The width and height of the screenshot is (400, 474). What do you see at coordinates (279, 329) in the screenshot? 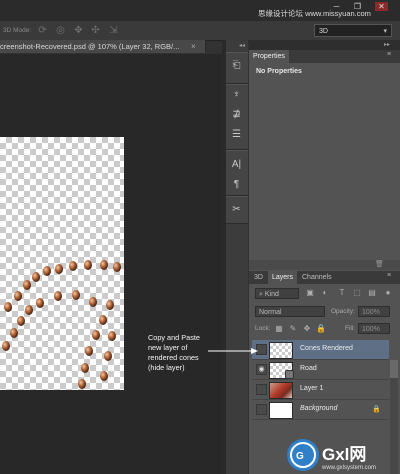
I see `lock-transparency-icon: ▦` at bounding box center [279, 329].